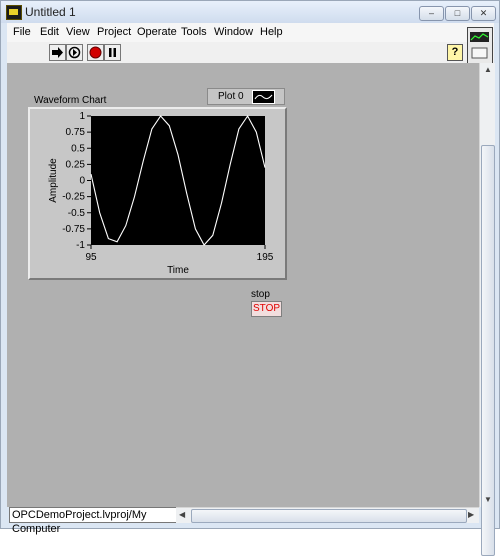 This screenshot has width=500, height=556. Describe the element at coordinates (457, 13) in the screenshot. I see `maximize-button: □` at that location.